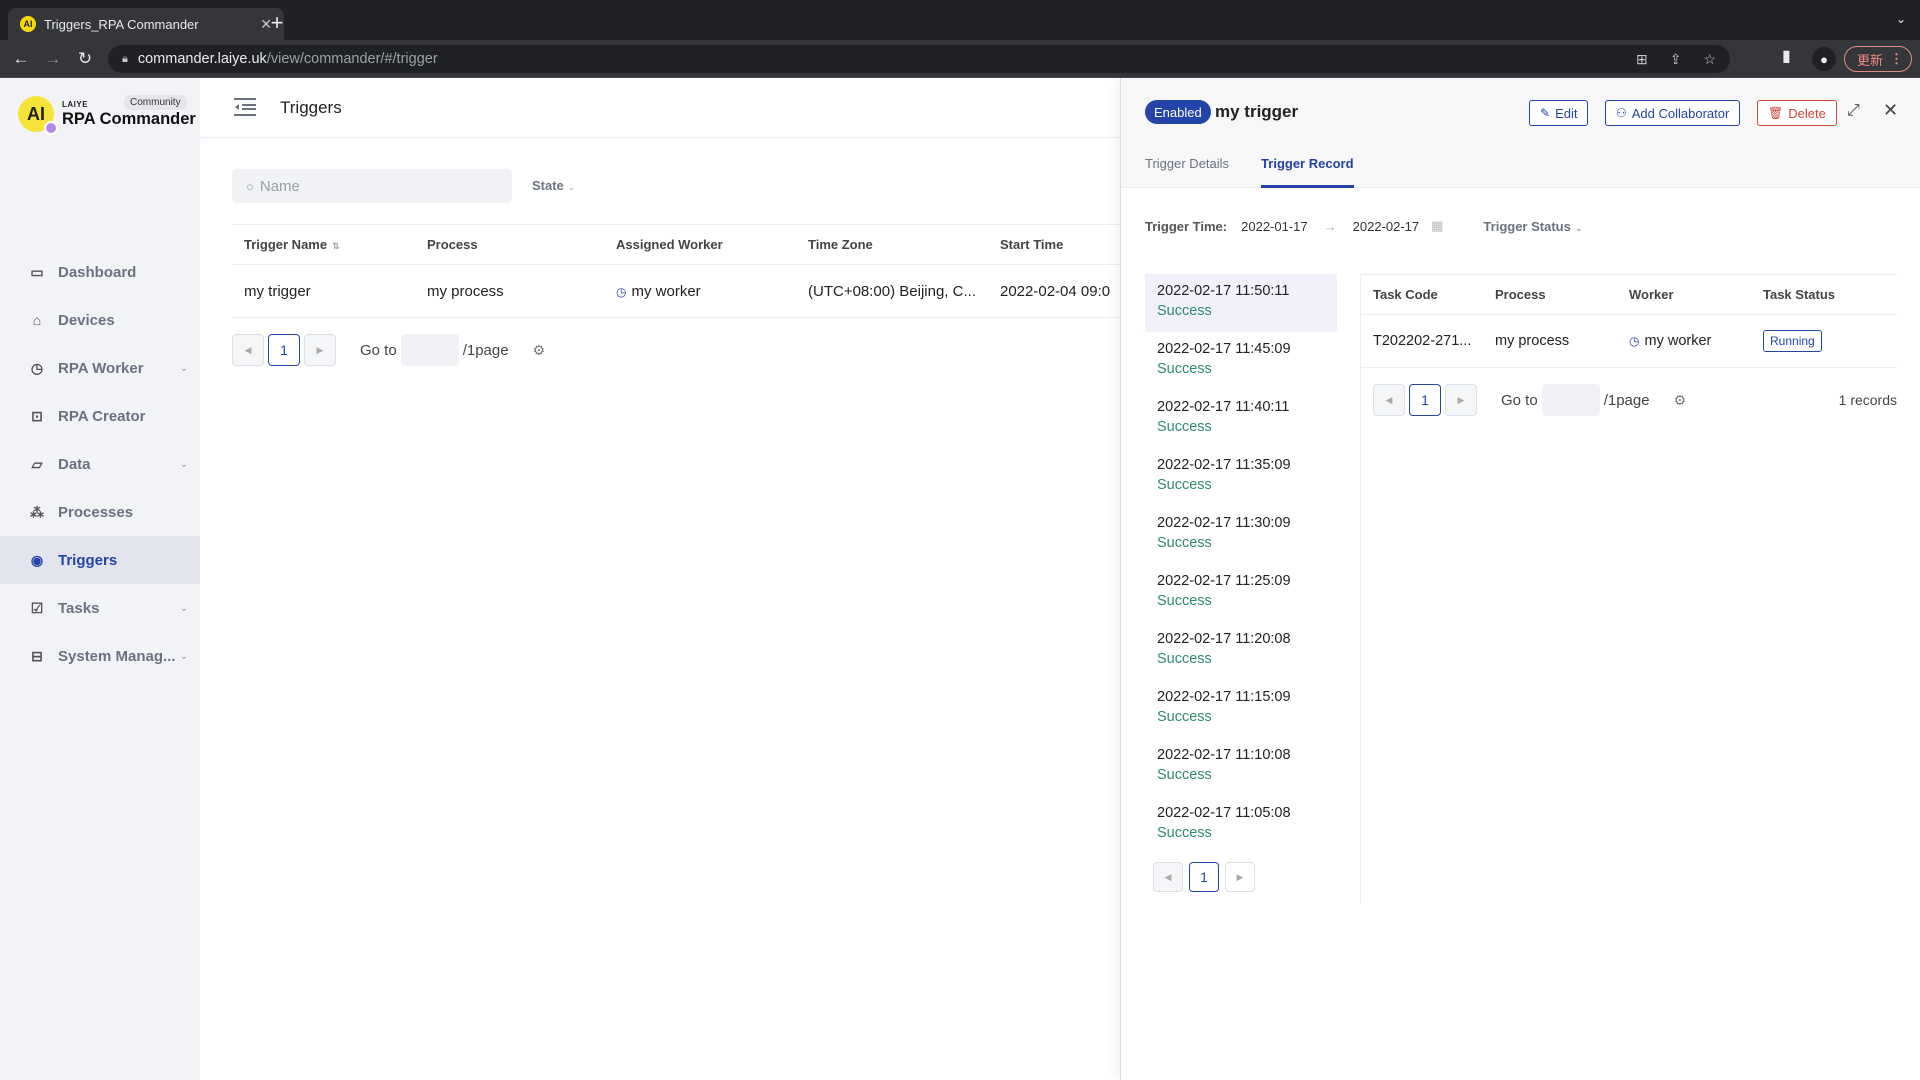 The image size is (1920, 1080). I want to click on router-icon: ⌂, so click(37, 320).